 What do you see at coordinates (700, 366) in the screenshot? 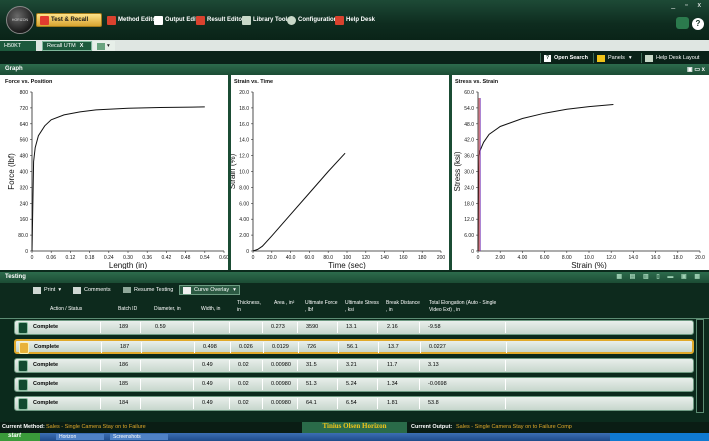
I see `table-scrollbar` at bounding box center [700, 366].